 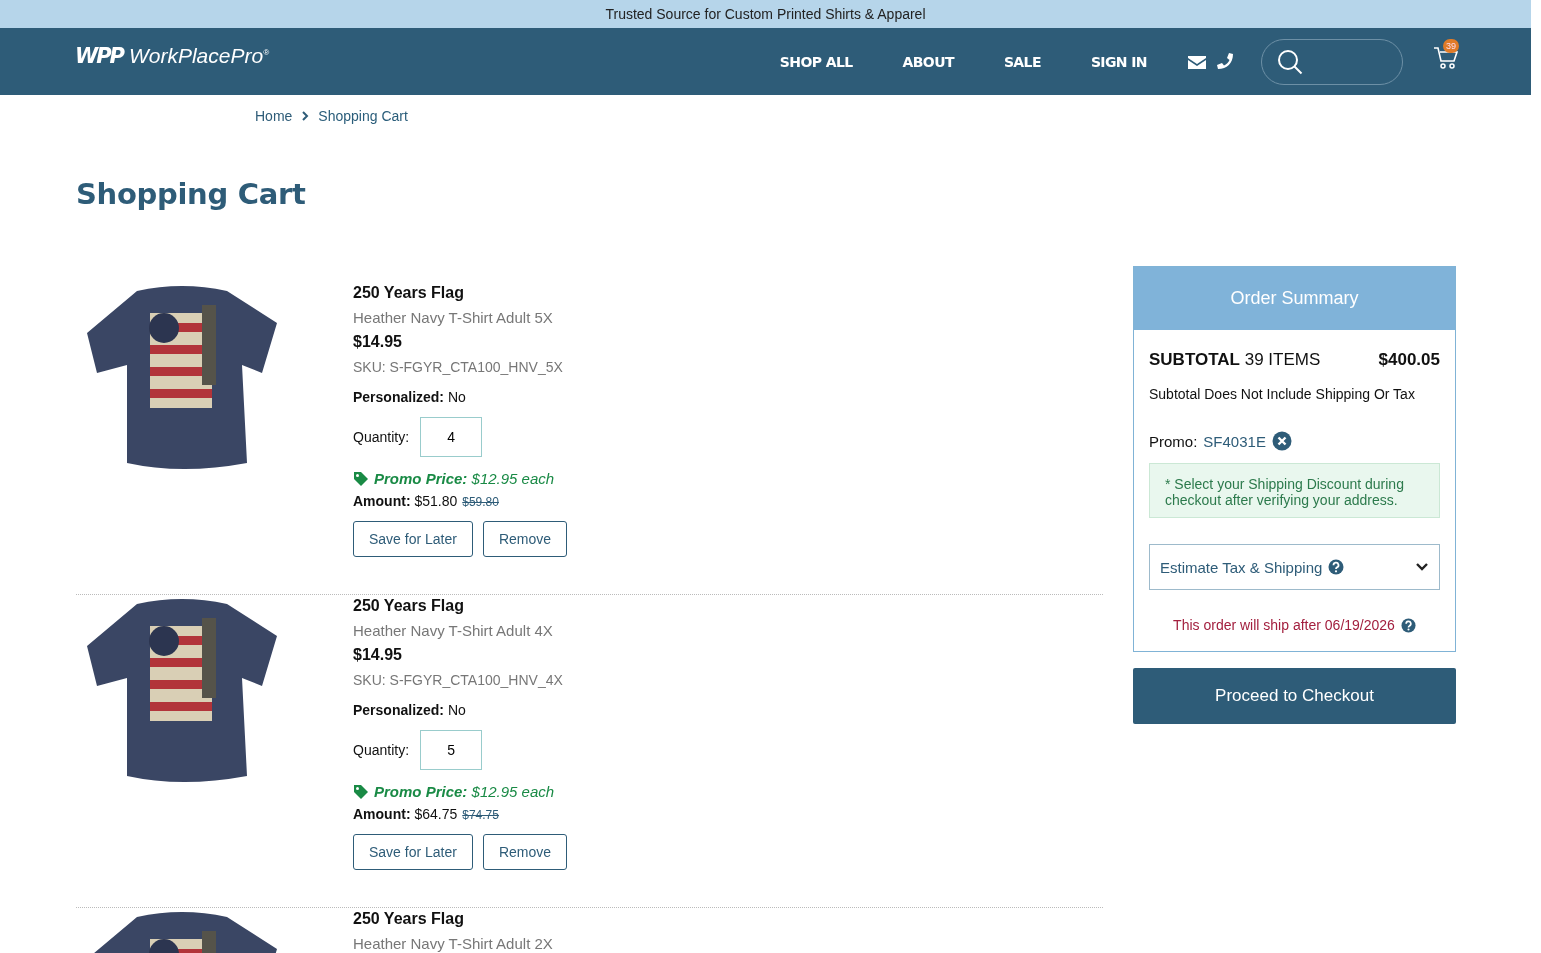 What do you see at coordinates (1022, 61) in the screenshot?
I see `nav-link: SALE` at bounding box center [1022, 61].